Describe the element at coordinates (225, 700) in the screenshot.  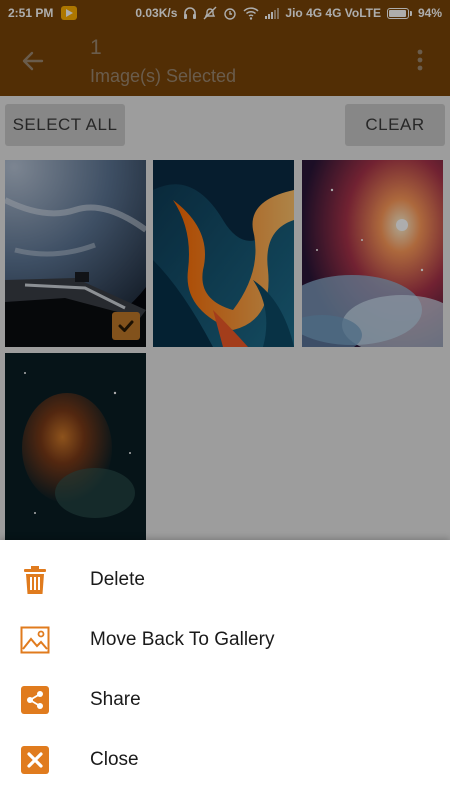
I see `sheet-item-share: Share` at that location.